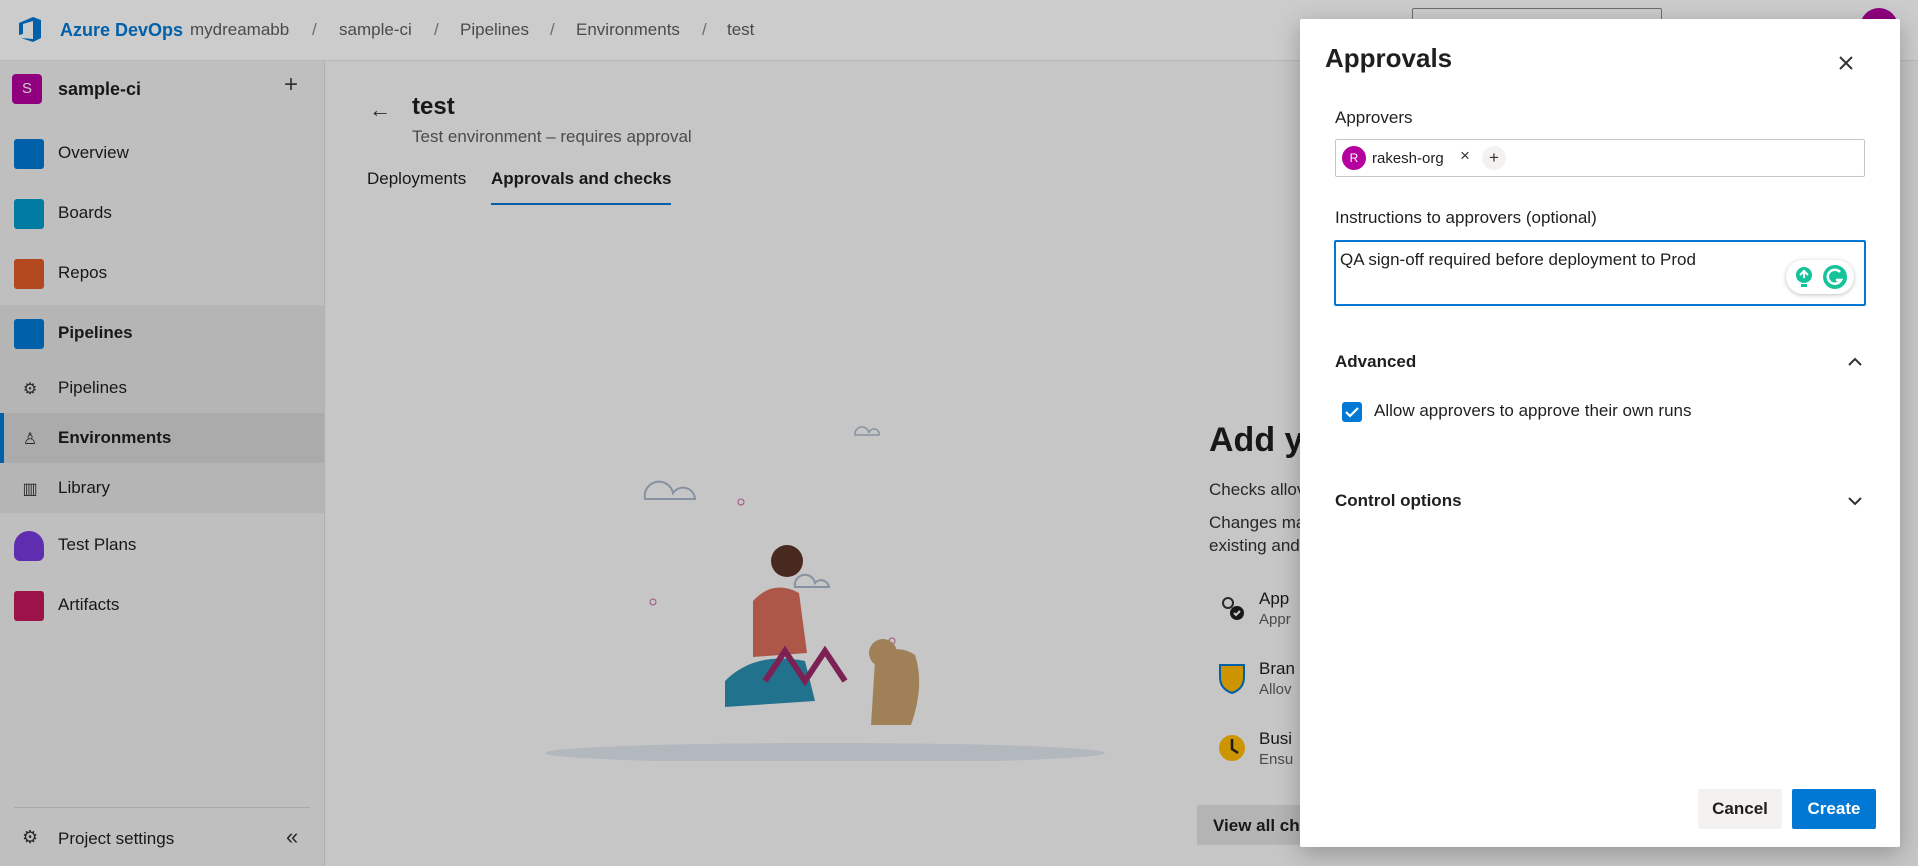 The width and height of the screenshot is (1918, 866). Describe the element at coordinates (1494, 158) in the screenshot. I see `add-approver-button: +` at that location.